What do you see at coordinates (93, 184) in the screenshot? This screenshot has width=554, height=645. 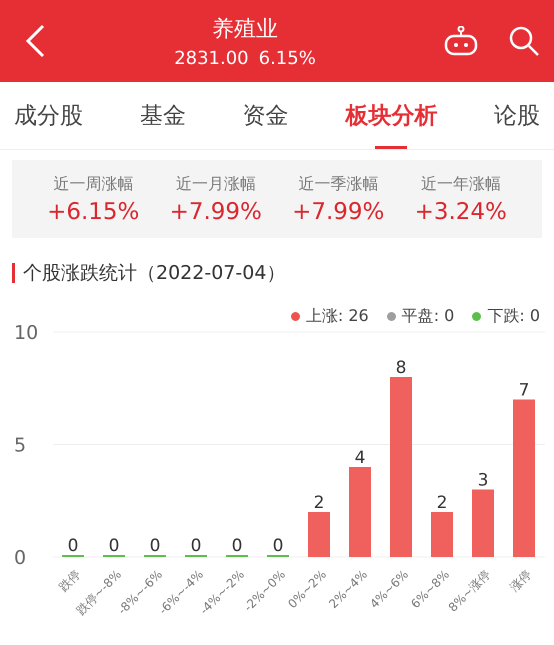 I see `stat-label: 近一周涨幅` at bounding box center [93, 184].